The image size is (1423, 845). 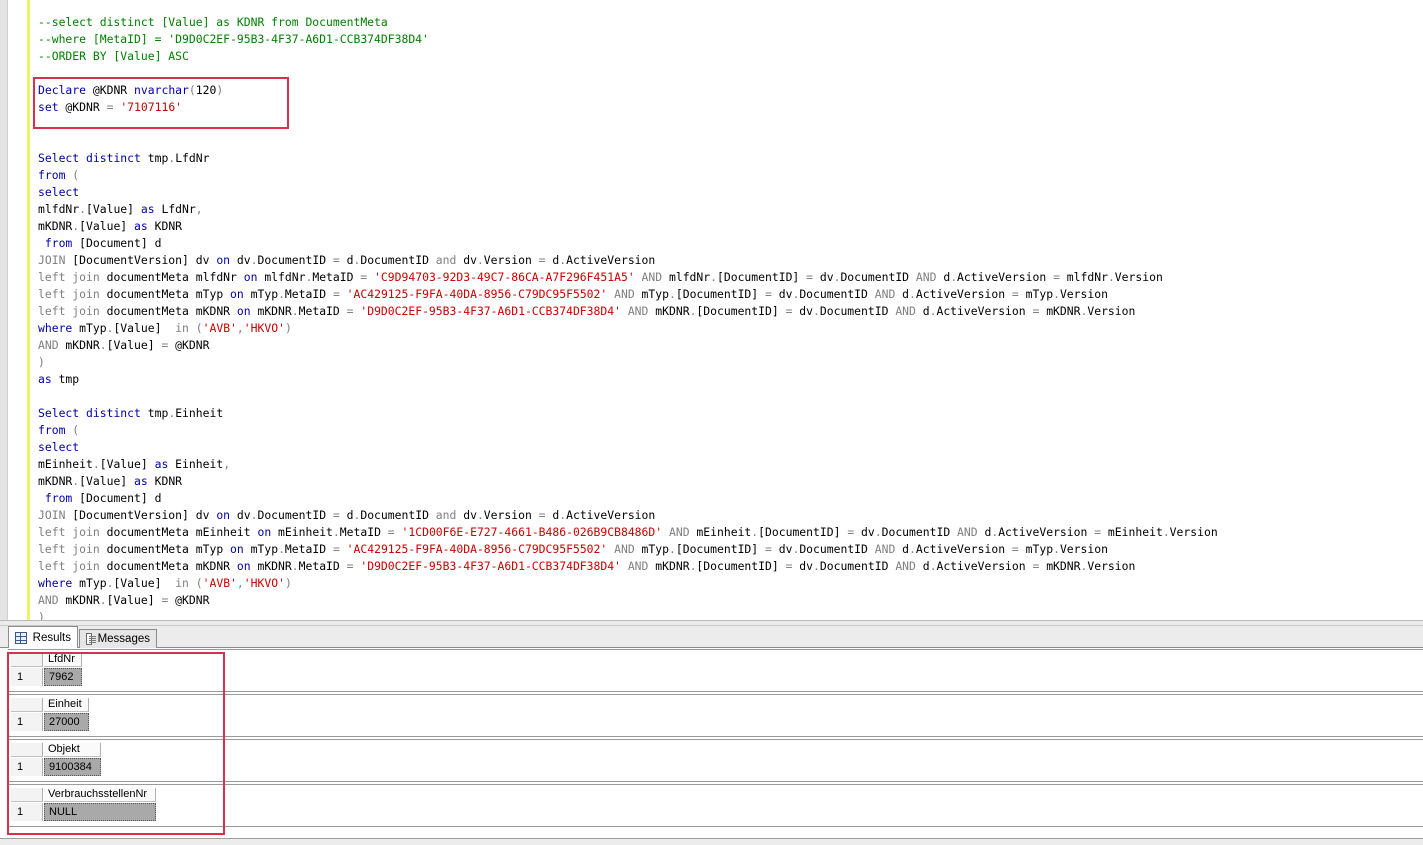 I want to click on code-token: KDNR, so click(x=165, y=481).